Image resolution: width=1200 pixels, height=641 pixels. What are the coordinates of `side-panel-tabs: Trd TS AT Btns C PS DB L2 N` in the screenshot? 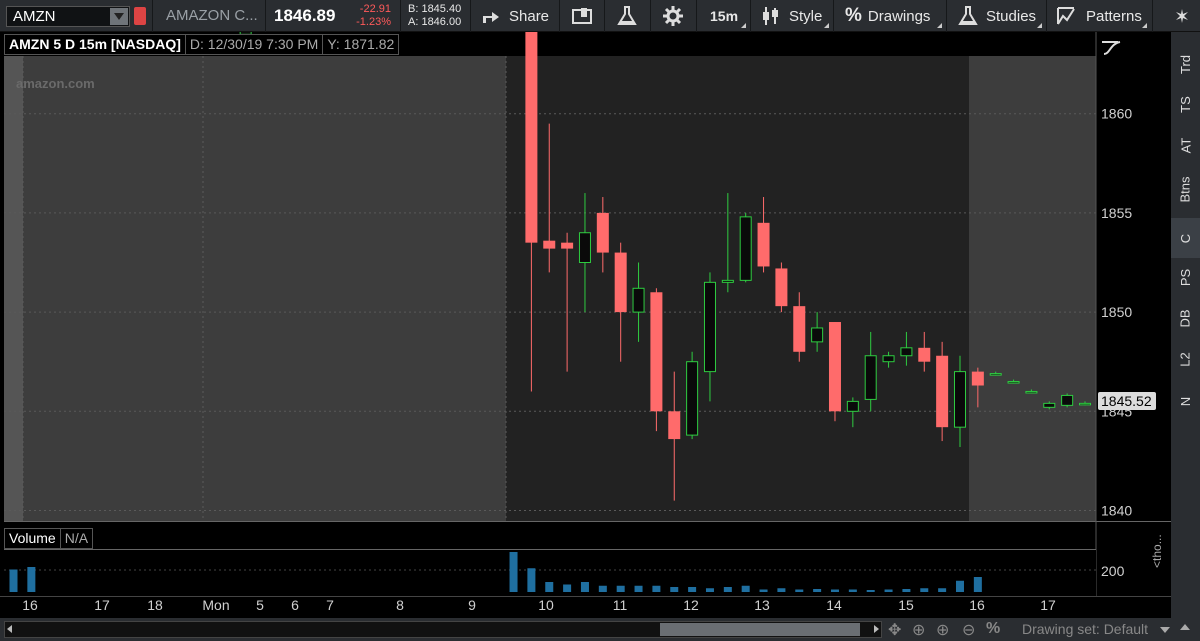 It's located at (1185, 325).